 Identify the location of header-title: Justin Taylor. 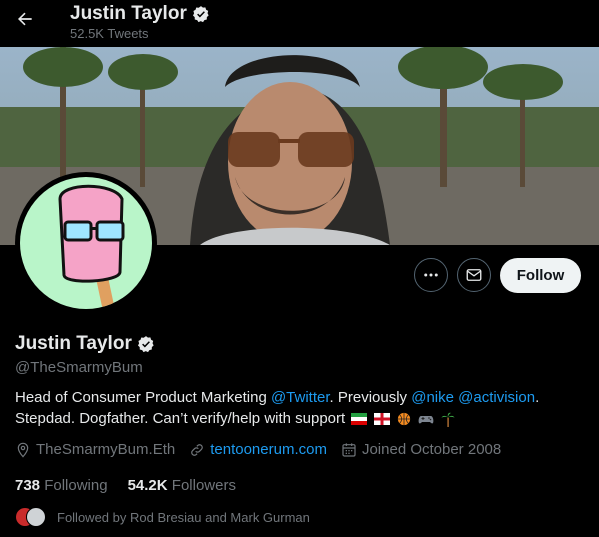
(140, 14).